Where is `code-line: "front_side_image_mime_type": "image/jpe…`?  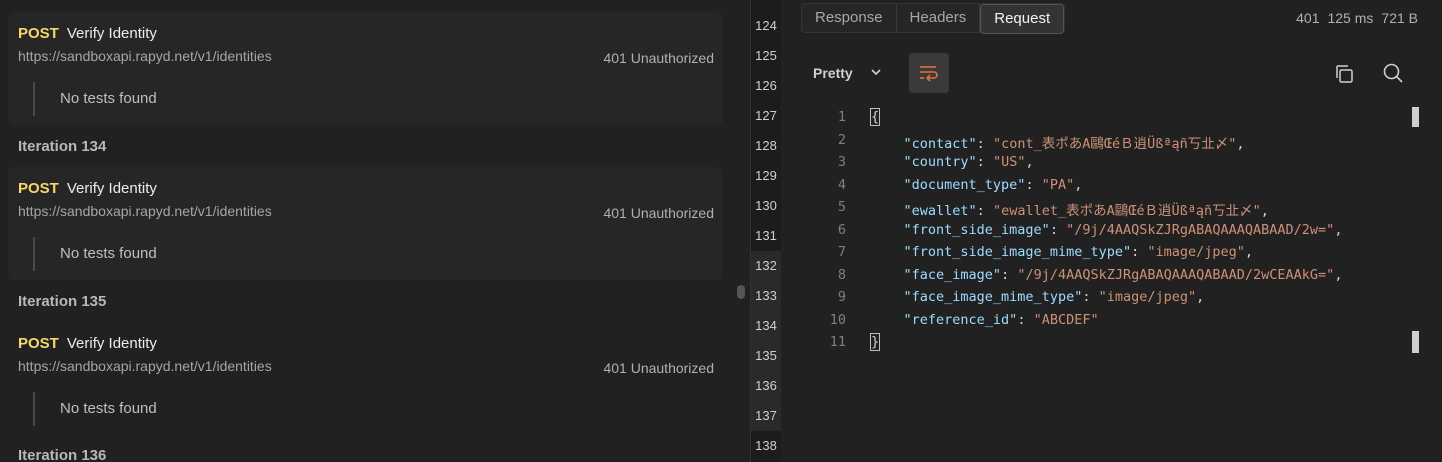
code-line: "front_side_image_mime_type": "image/jpe… is located at coordinates (1078, 252).